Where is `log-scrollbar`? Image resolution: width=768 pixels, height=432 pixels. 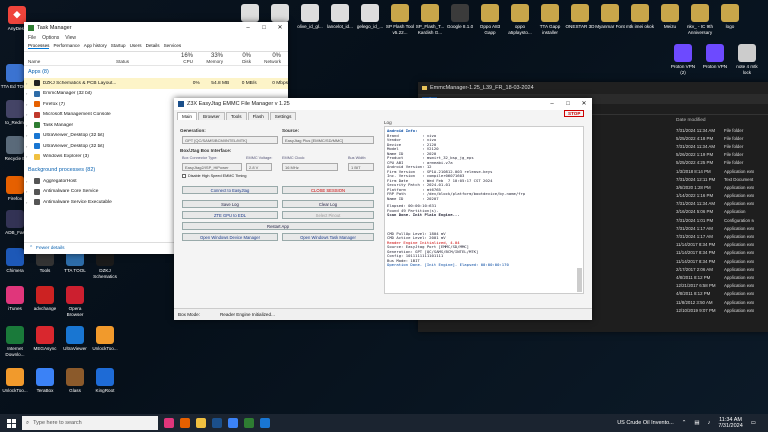
log-scrollbar is located at coordinates (579, 280).